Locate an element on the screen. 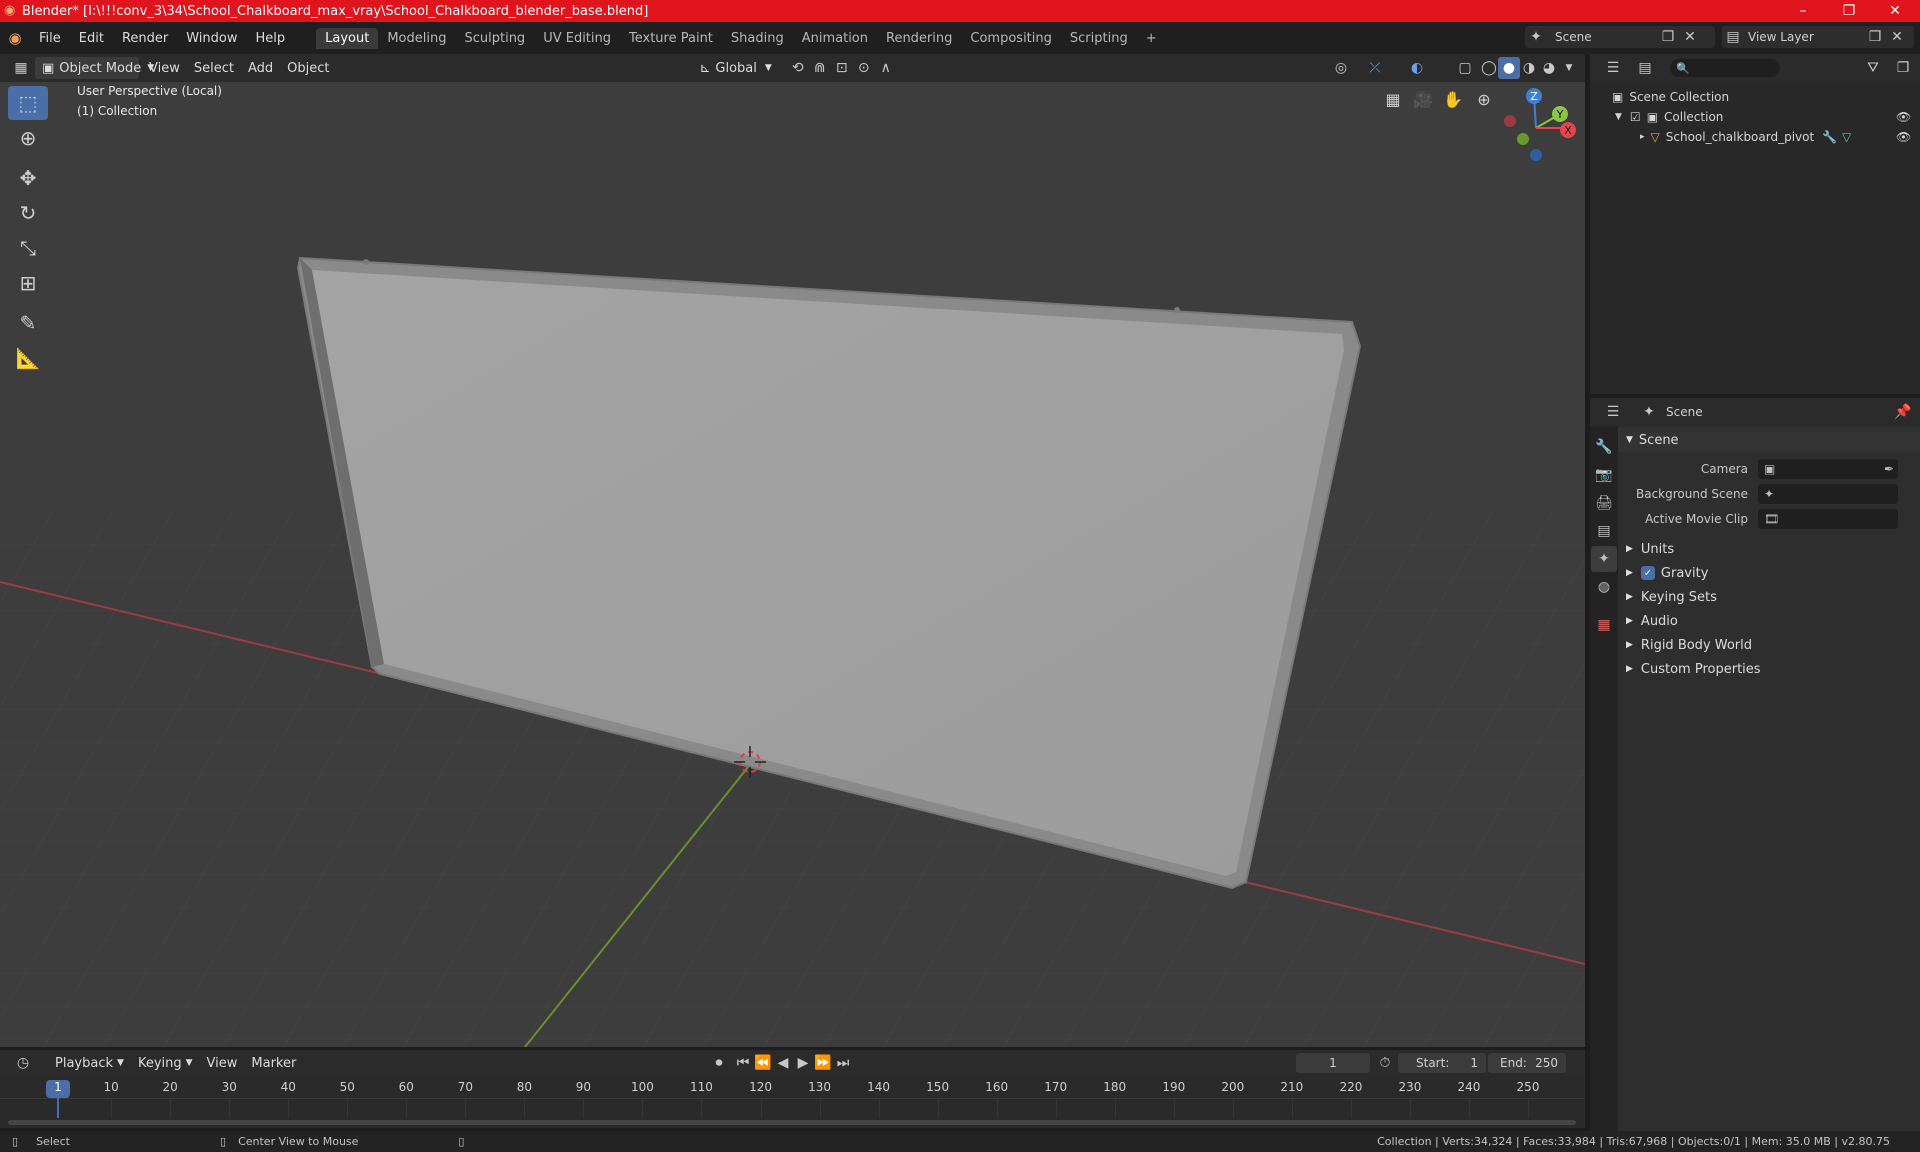 This screenshot has height=1152, width=1920. scene-panel-header: ▼ Scene is located at coordinates (1769, 440).